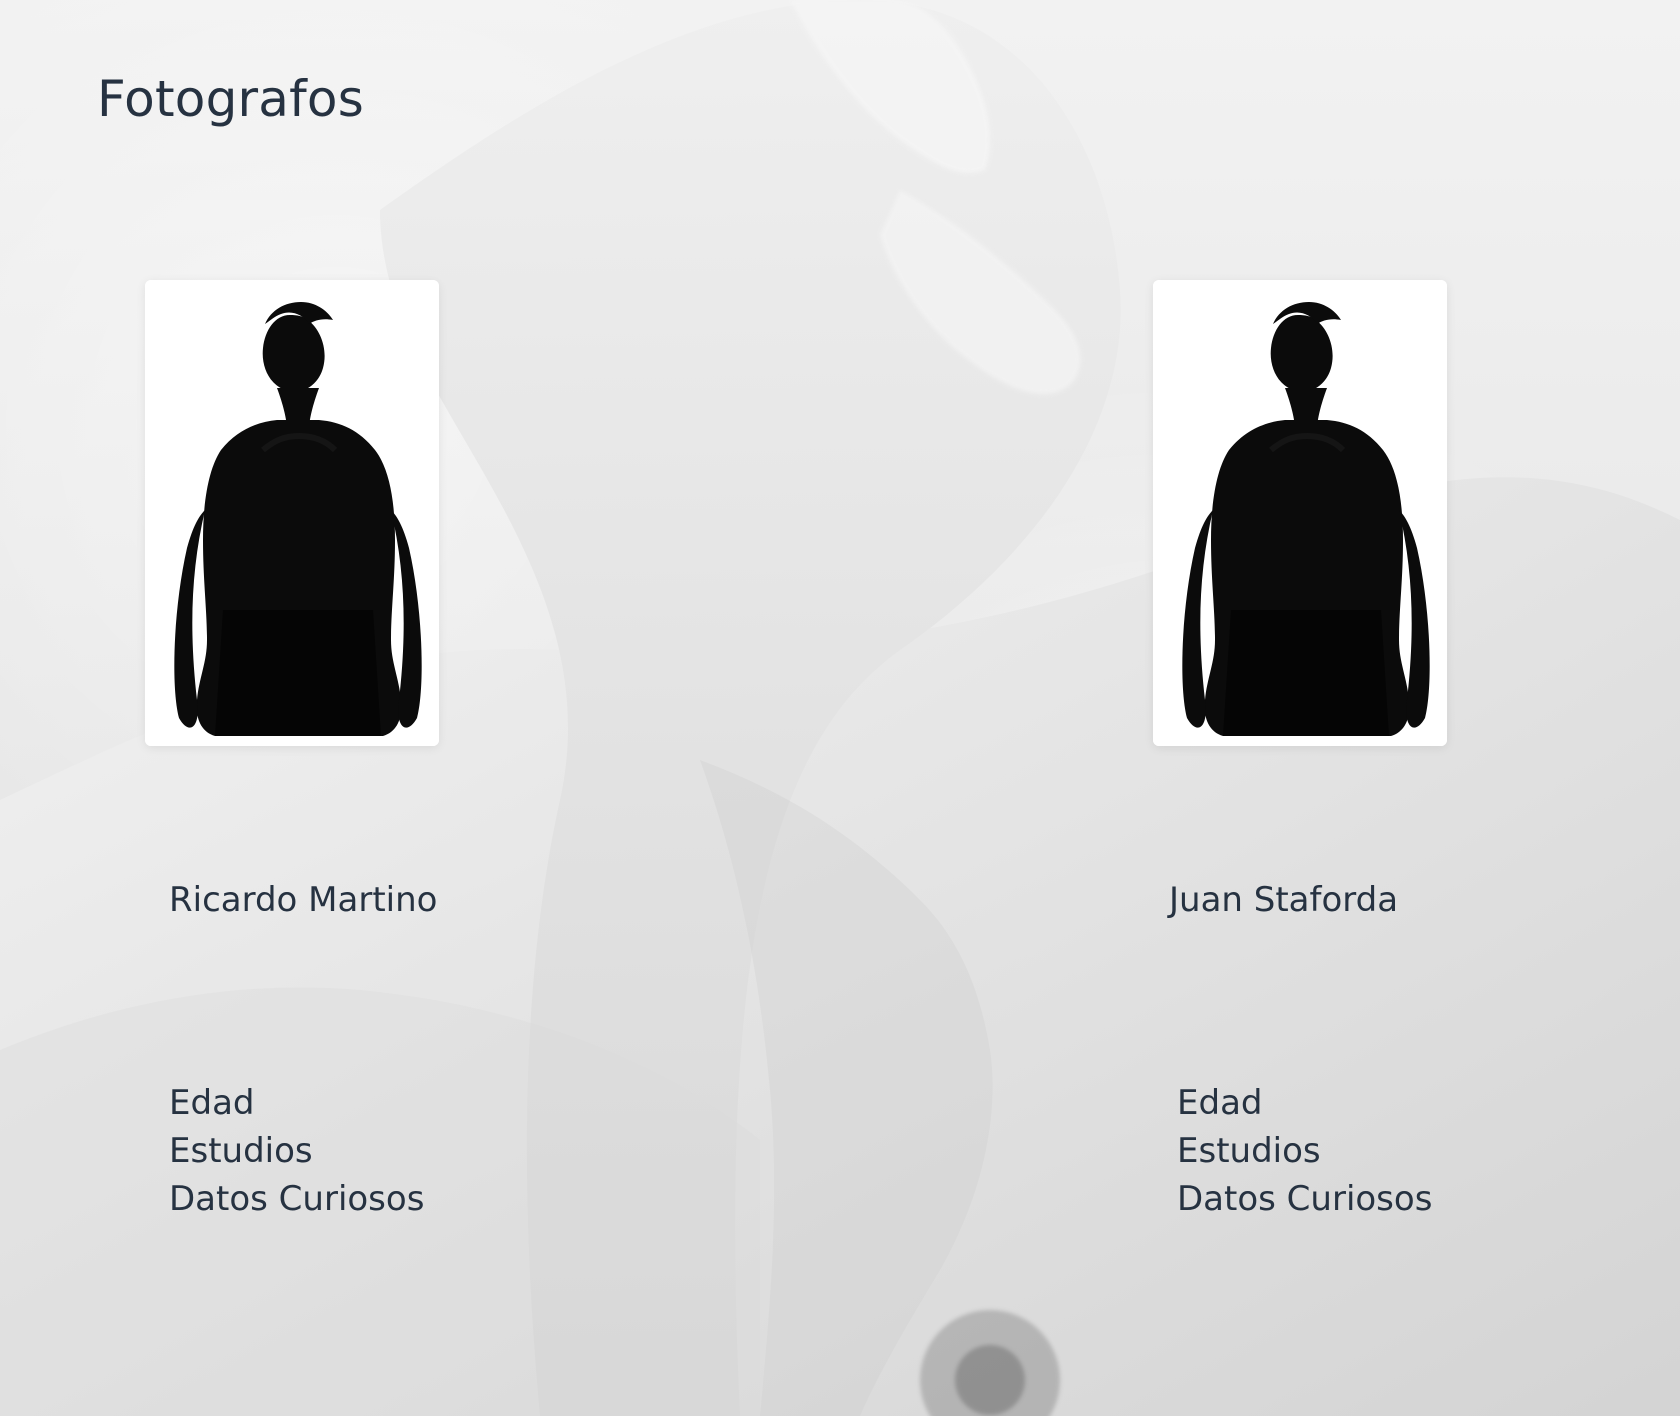 Image resolution: width=1680 pixels, height=1416 pixels. What do you see at coordinates (303, 900) in the screenshot?
I see `photographer-name: Ricardo Martino` at bounding box center [303, 900].